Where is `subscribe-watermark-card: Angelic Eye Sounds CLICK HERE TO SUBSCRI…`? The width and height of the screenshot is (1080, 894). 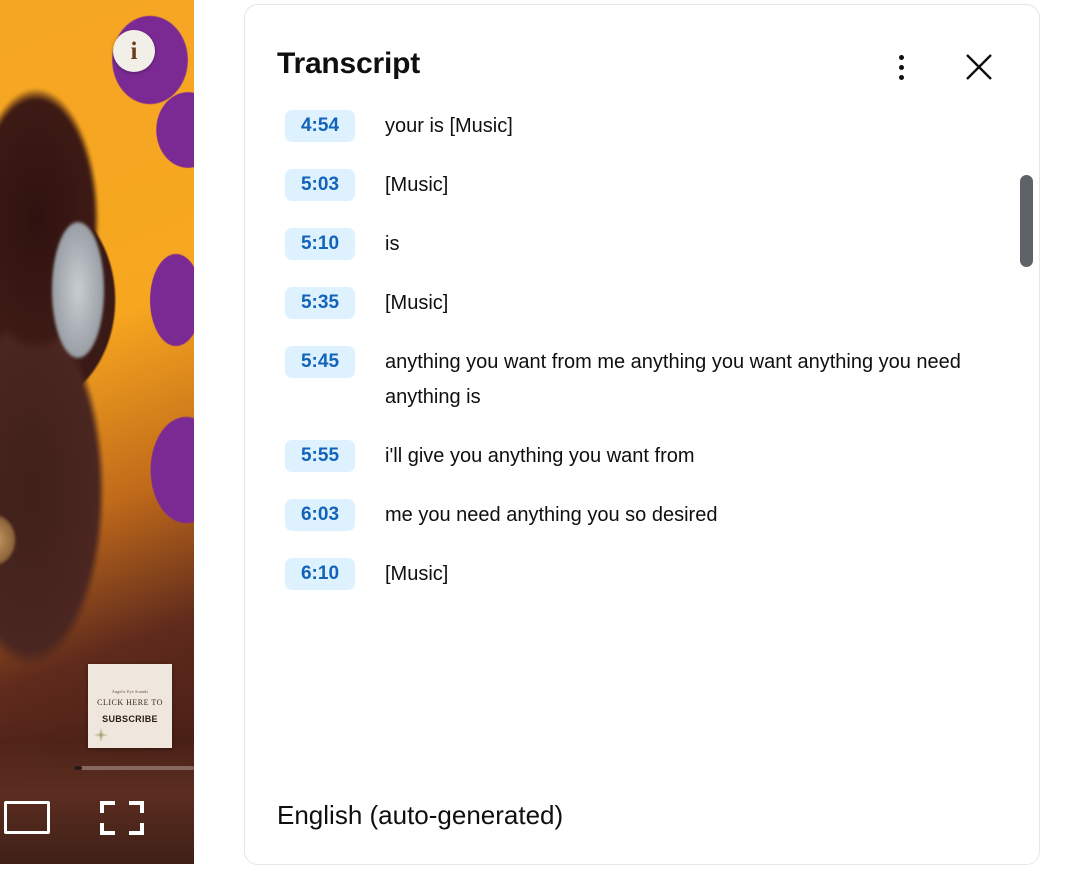
subscribe-watermark-card: Angelic Eye Sounds CLICK HERE TO SUBSCRI… is located at coordinates (130, 706).